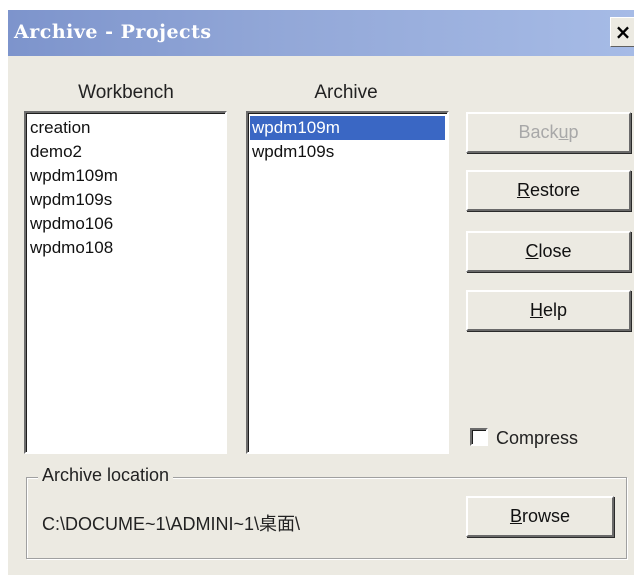  Describe the element at coordinates (113, 32) in the screenshot. I see `window-title: Archive - Projects` at that location.